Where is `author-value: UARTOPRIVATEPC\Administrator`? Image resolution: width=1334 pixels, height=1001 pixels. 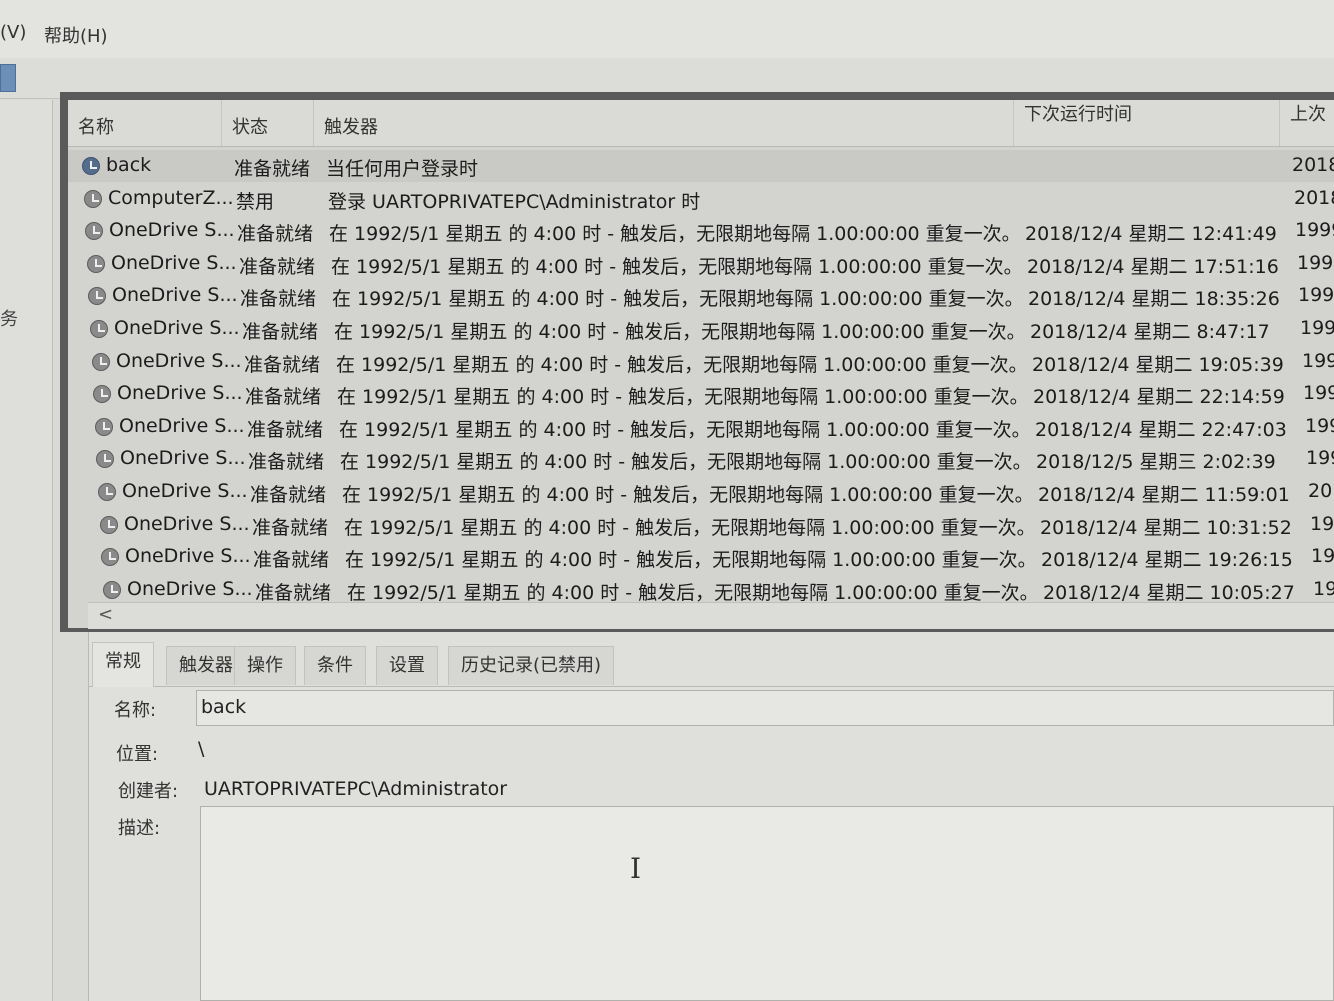 author-value: UARTOPRIVATEPC\Administrator is located at coordinates (356, 789).